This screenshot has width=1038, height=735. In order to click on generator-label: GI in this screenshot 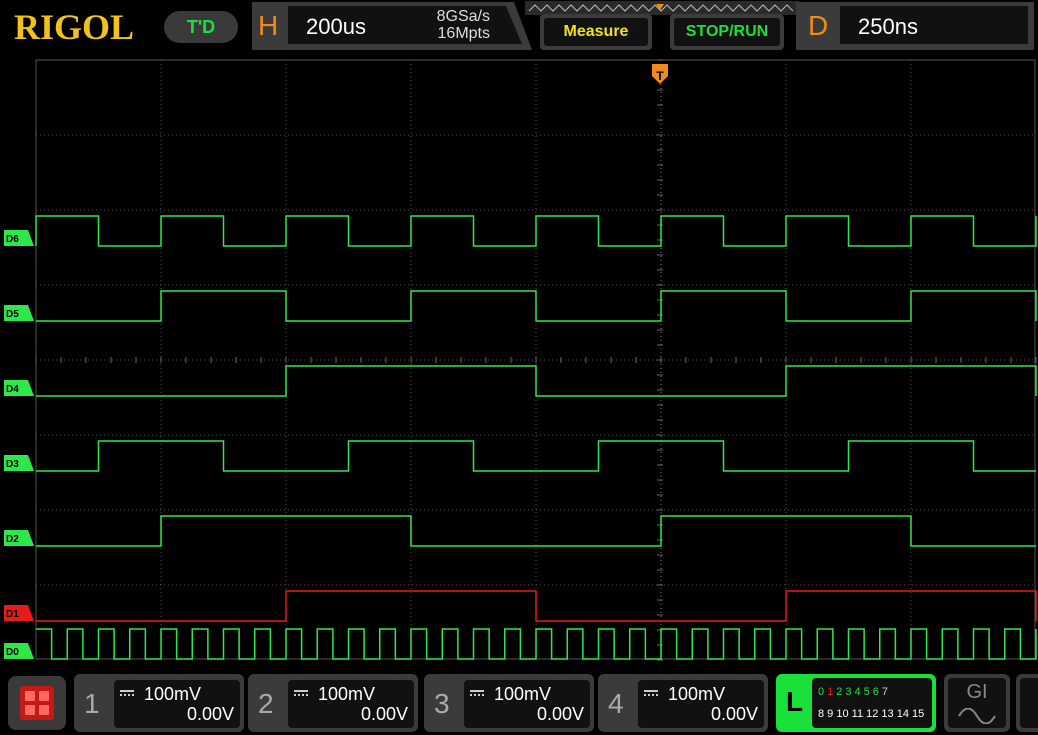, I will do `click(977, 692)`.